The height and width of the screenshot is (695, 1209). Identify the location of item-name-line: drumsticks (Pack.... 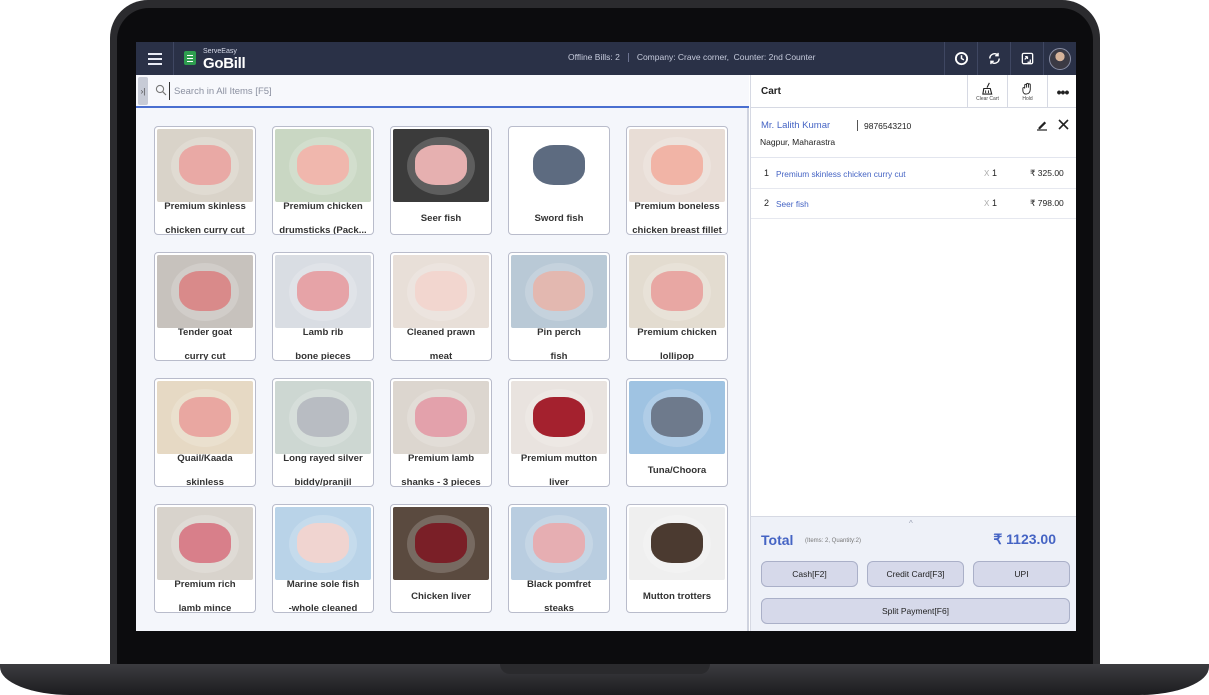
(323, 230).